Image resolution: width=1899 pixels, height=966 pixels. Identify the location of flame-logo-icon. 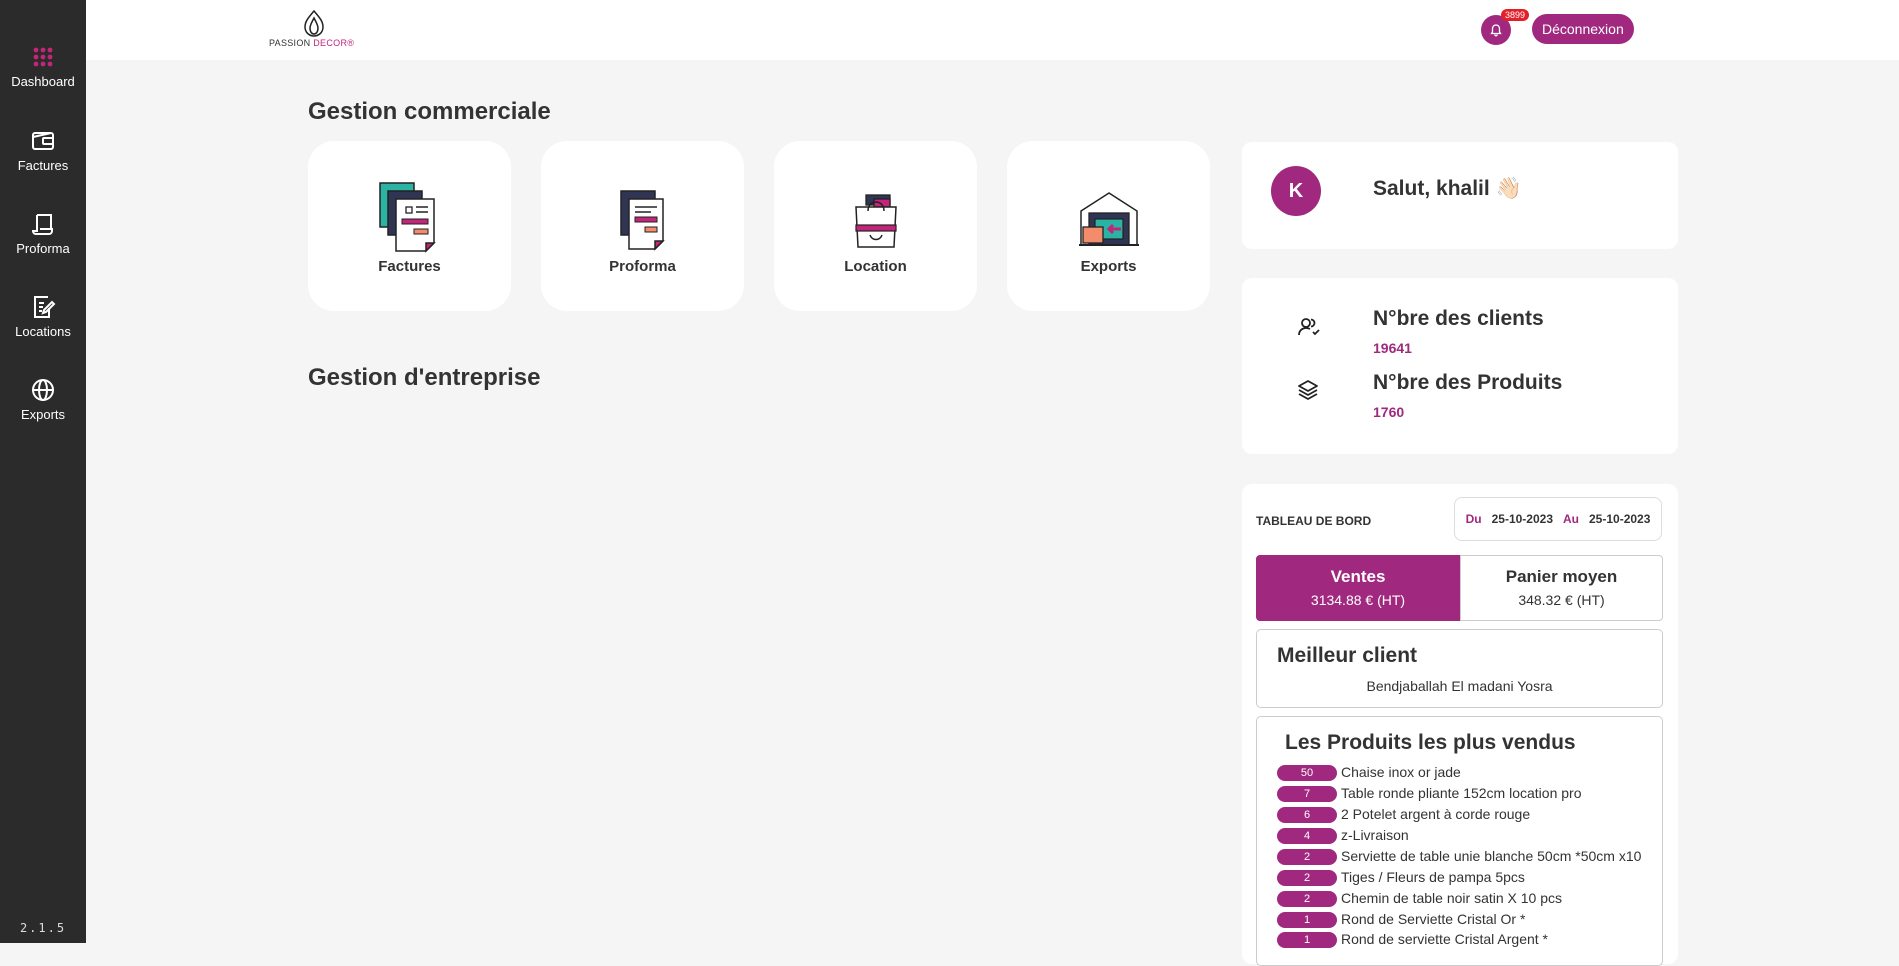
(314, 23).